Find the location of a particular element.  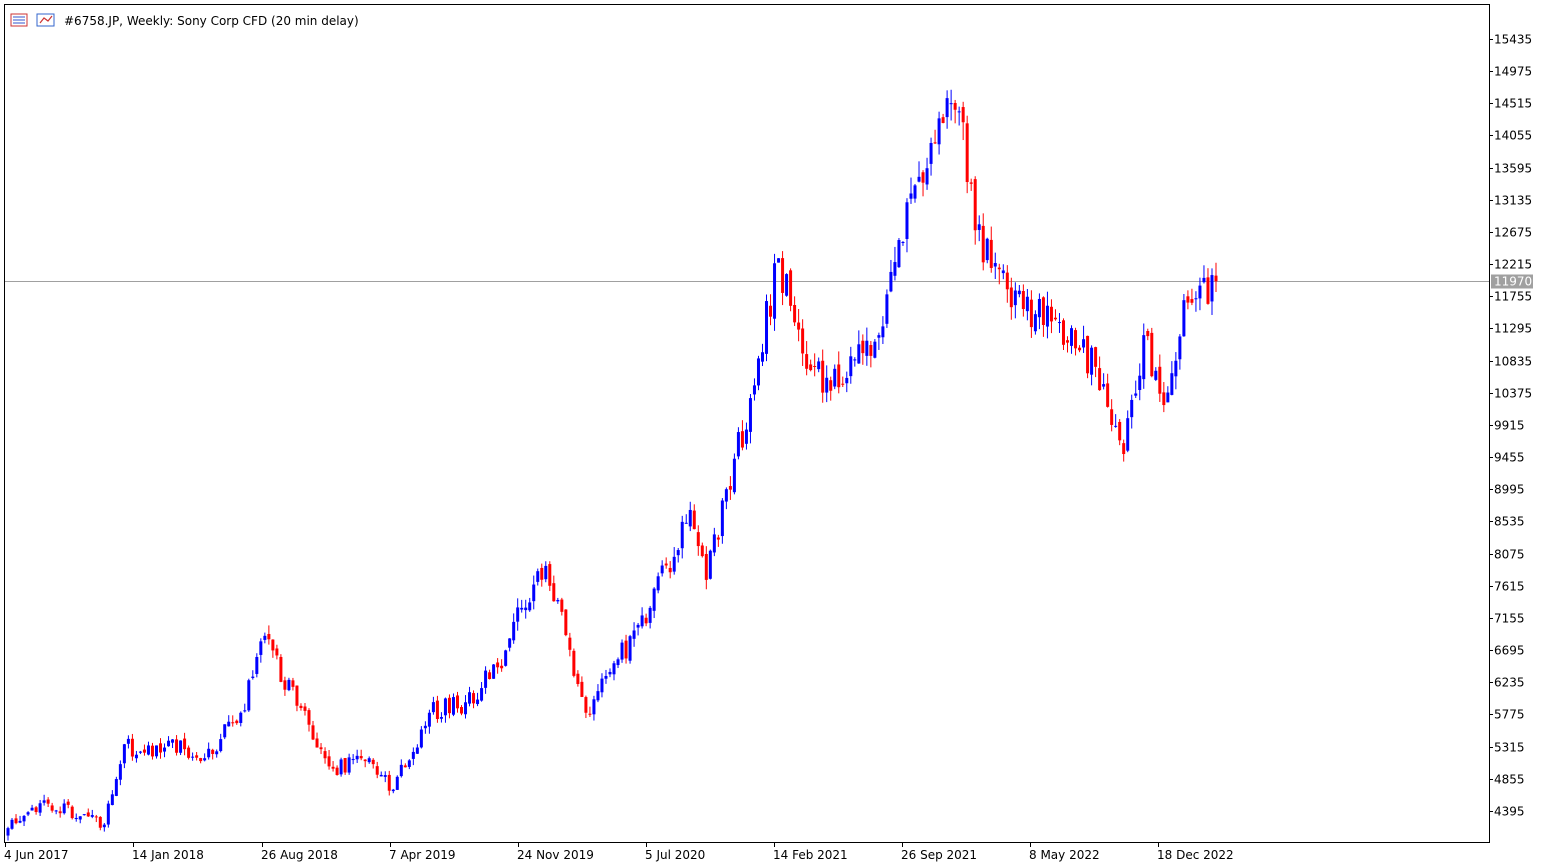

y-tick-label: 12215 is located at coordinates (1513, 265).